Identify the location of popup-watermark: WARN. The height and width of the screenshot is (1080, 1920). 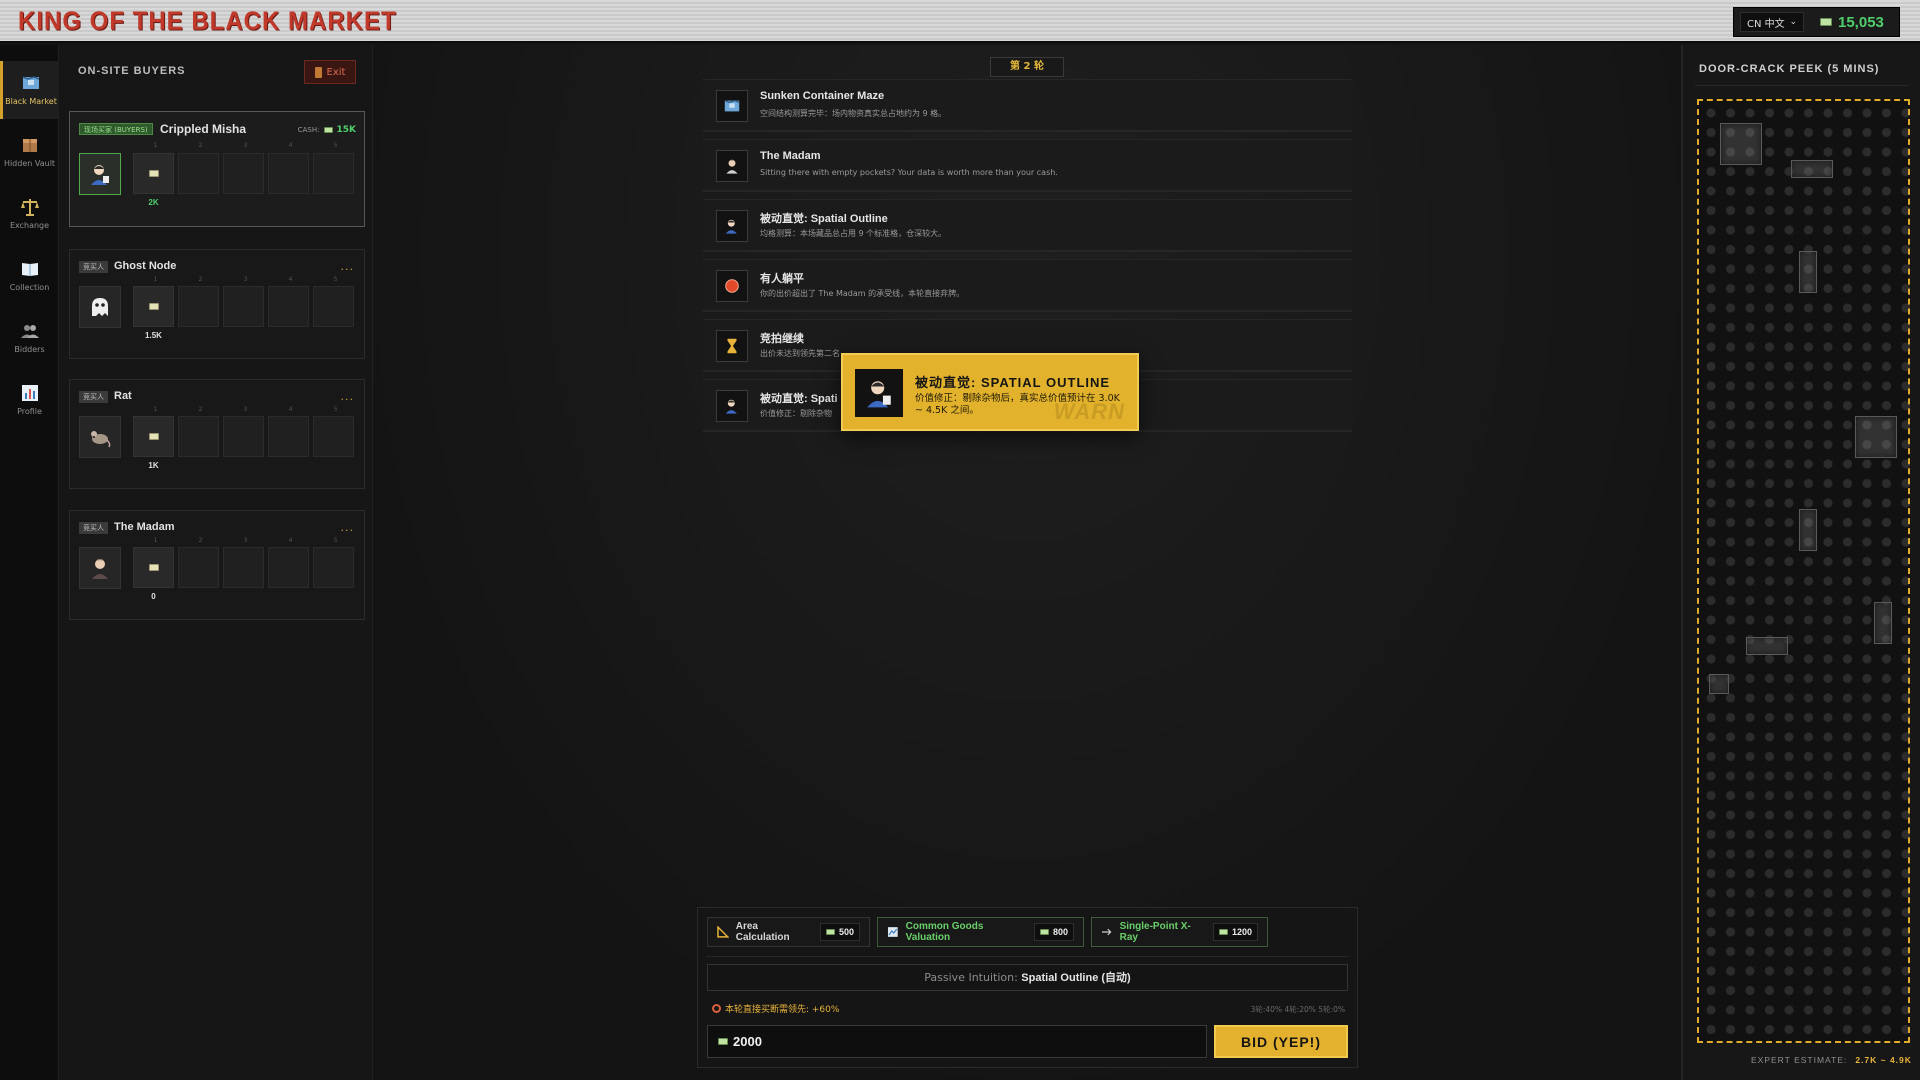
(1089, 411).